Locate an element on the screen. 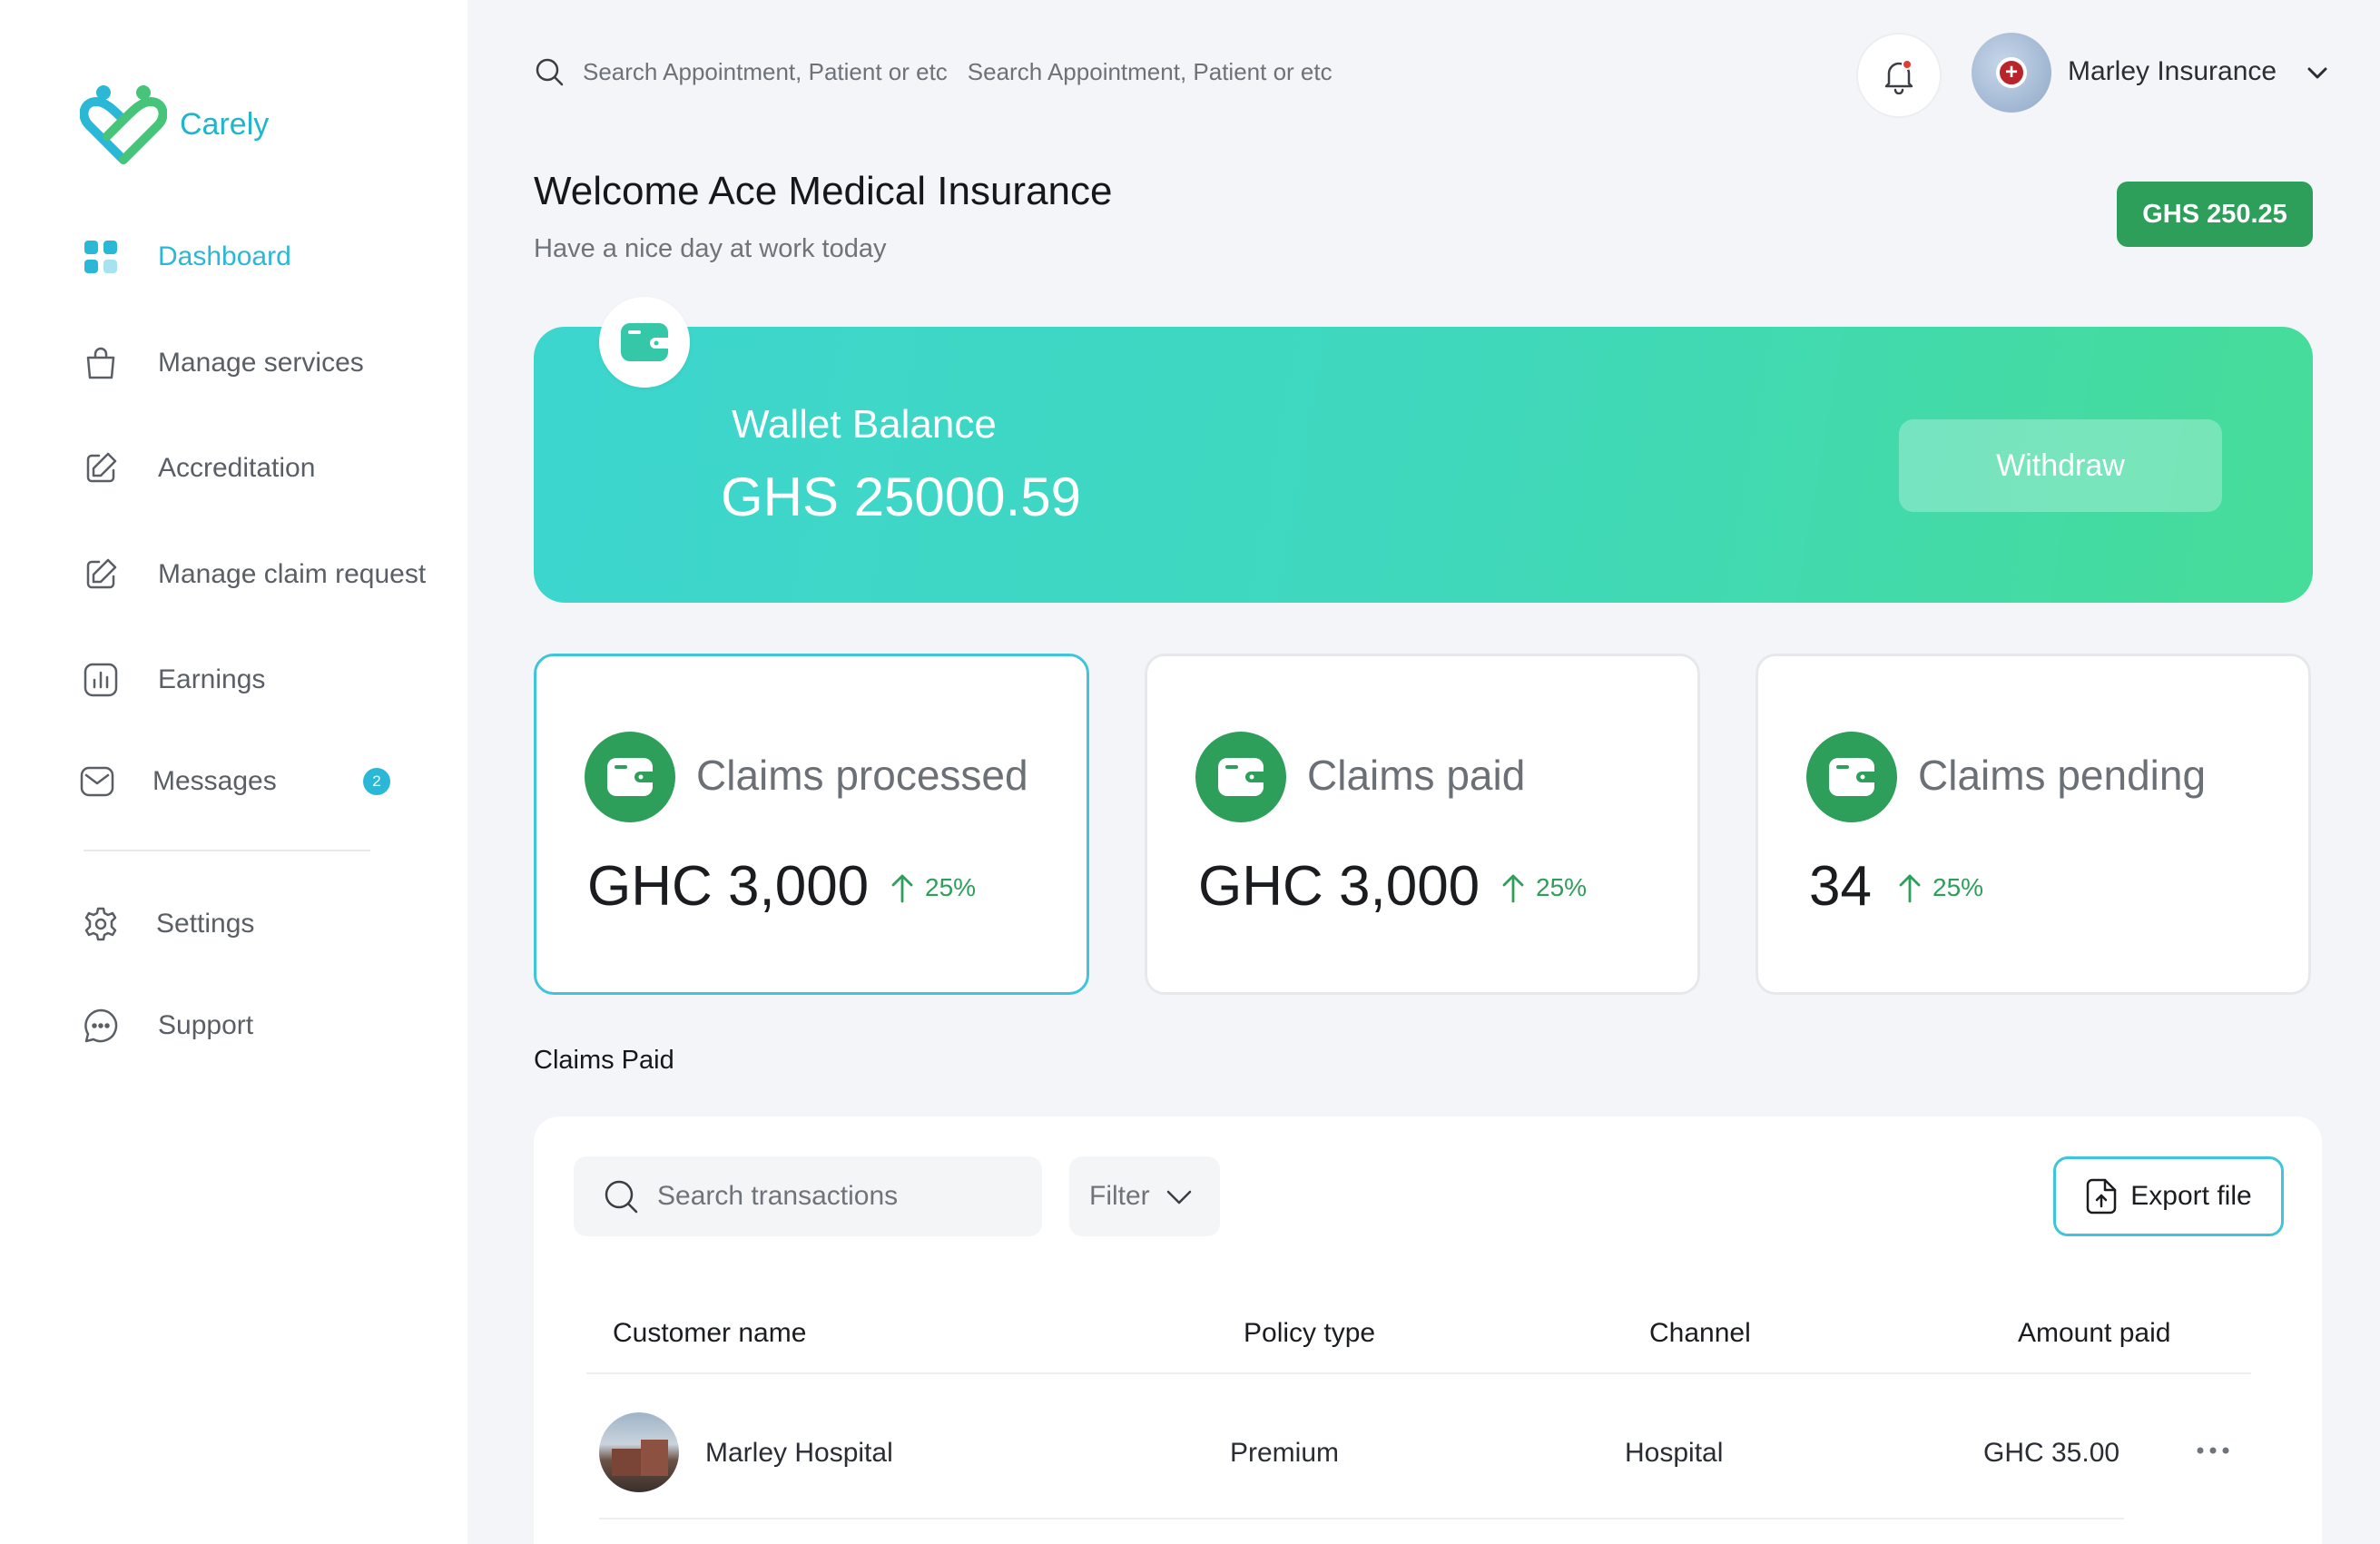 Image resolution: width=2380 pixels, height=1544 pixels. page-subtitle: Have a nice day at work today is located at coordinates (710, 248).